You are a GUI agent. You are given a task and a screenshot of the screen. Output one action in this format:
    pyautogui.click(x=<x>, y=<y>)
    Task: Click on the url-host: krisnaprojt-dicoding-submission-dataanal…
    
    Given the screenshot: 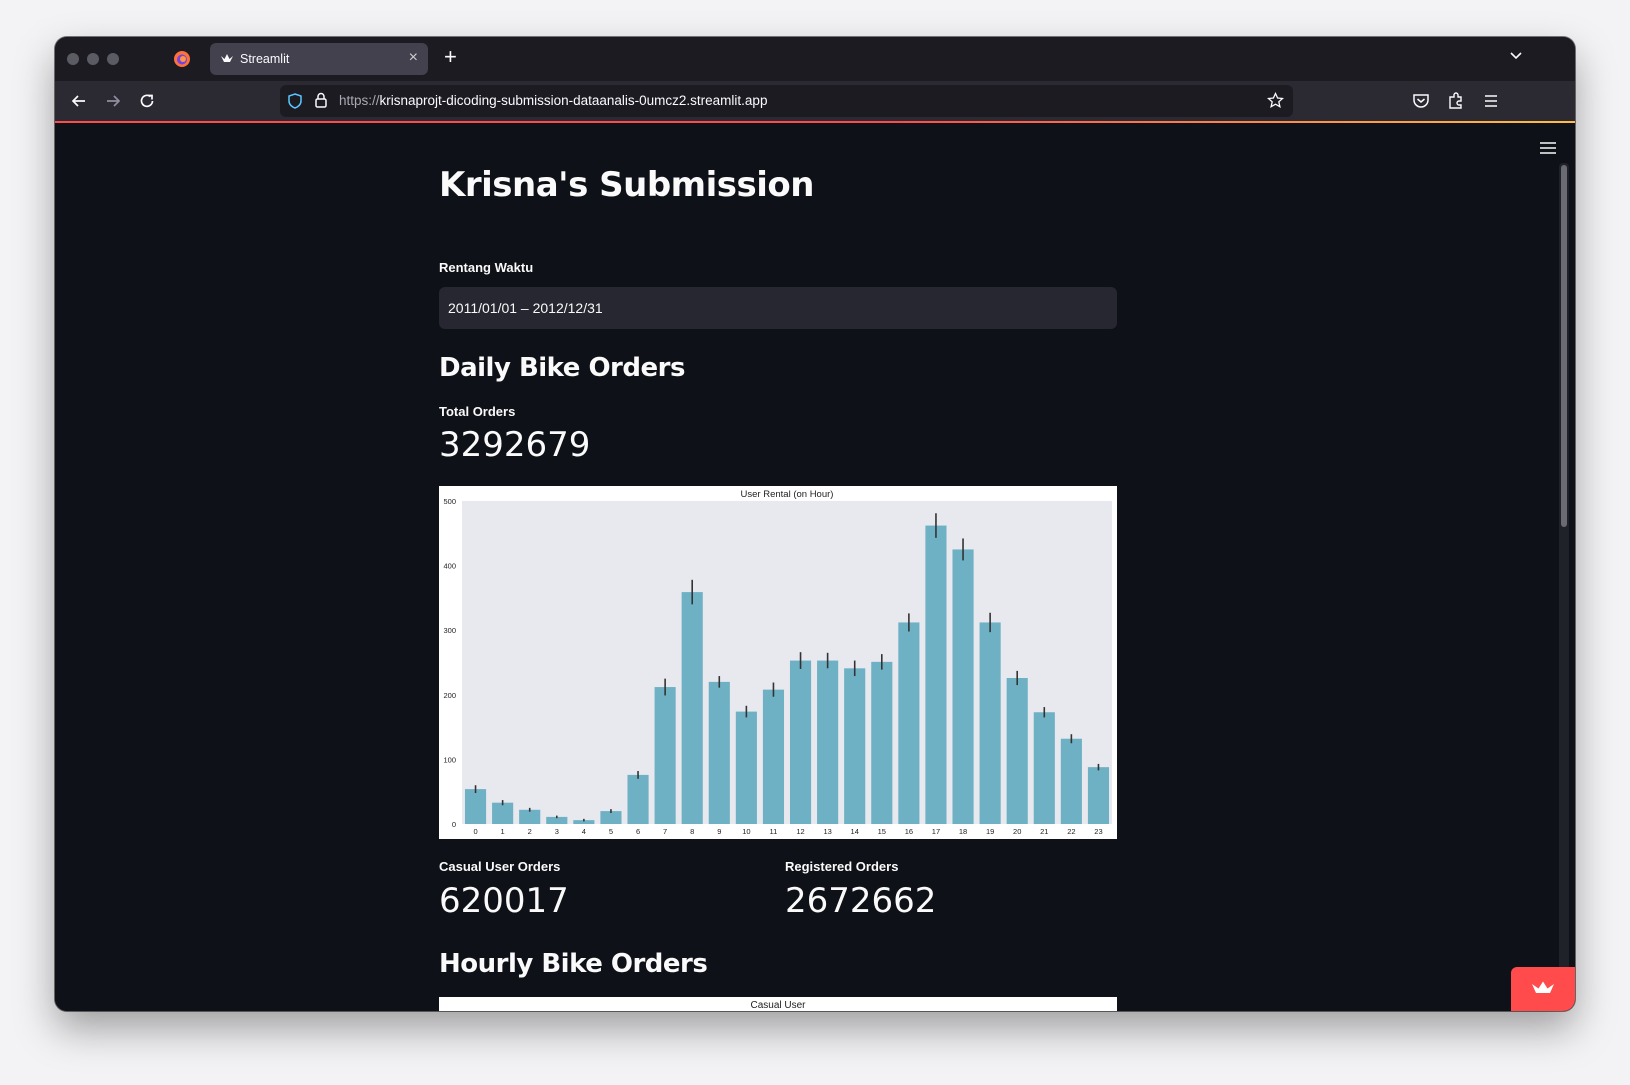 What is the action you would take?
    pyautogui.click(x=573, y=100)
    